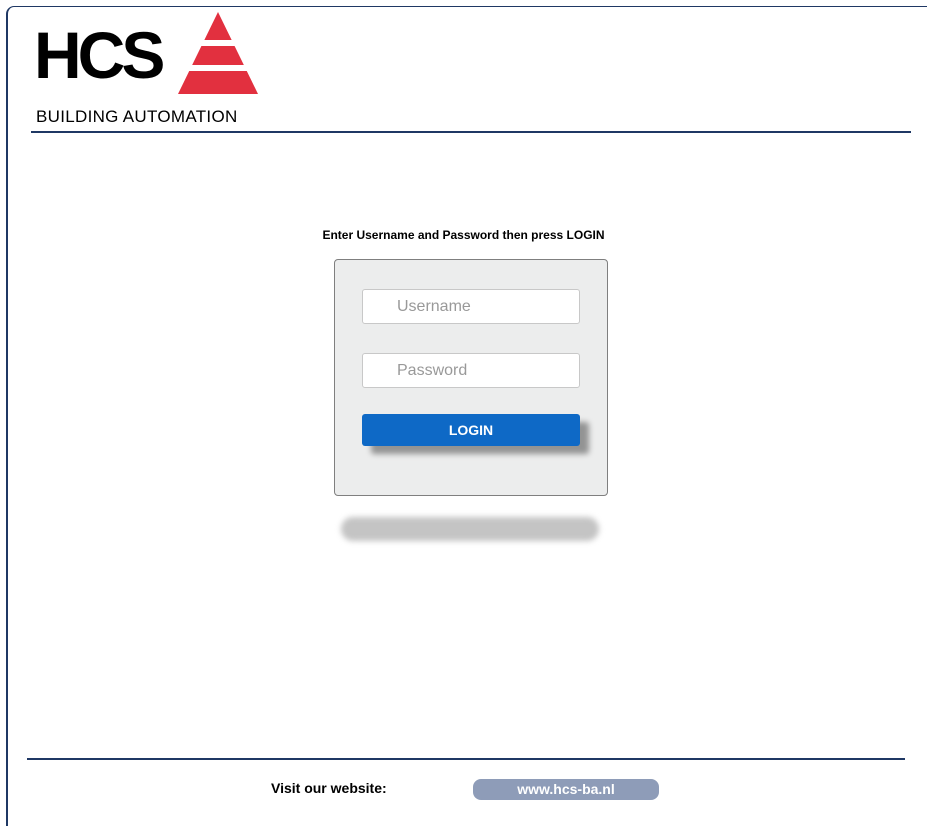 Image resolution: width=927 pixels, height=826 pixels. I want to click on logo-subtitle: BUILDING AUTOMATION, so click(137, 116).